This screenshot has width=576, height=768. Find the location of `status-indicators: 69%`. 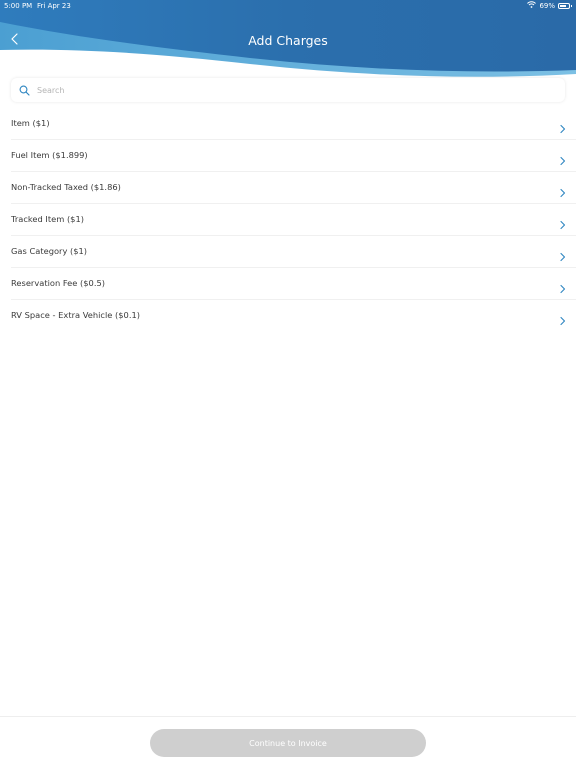

status-indicators: 69% is located at coordinates (549, 6).